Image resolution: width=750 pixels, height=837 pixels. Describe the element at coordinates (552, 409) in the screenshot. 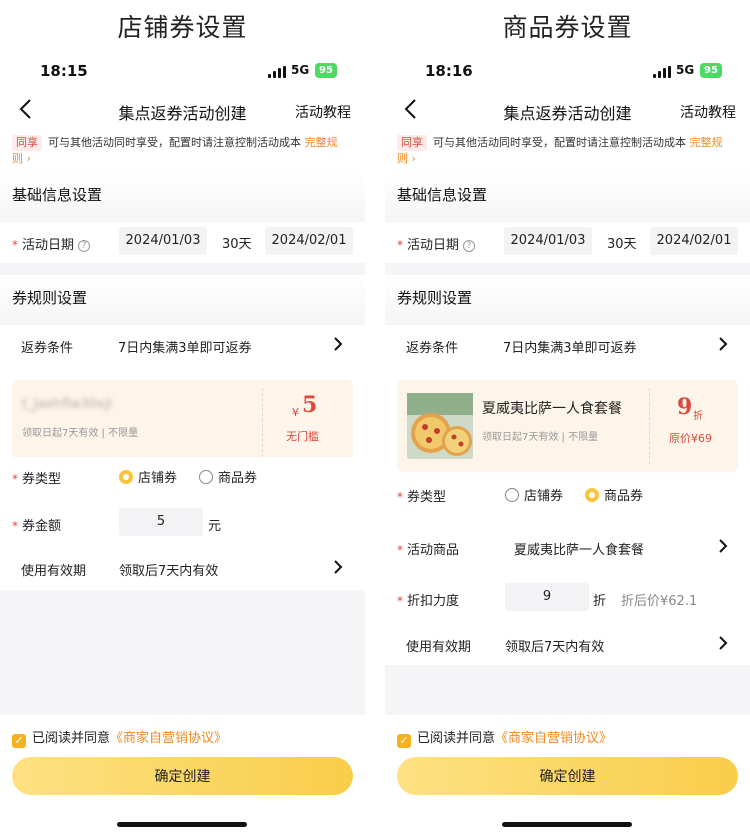

I see `coupon-product-name: 夏威夷比萨一人食套餐` at that location.